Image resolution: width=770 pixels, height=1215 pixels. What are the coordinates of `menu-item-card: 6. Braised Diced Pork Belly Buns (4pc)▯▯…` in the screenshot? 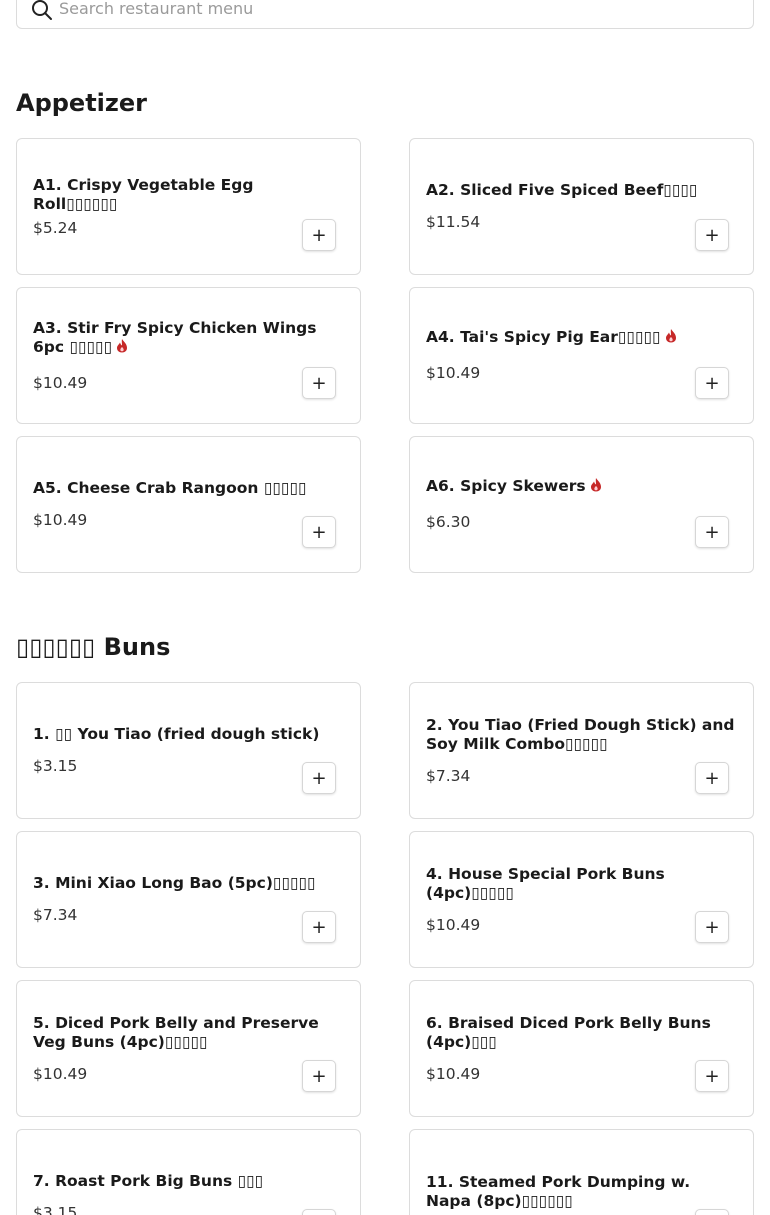 It's located at (581, 1048).